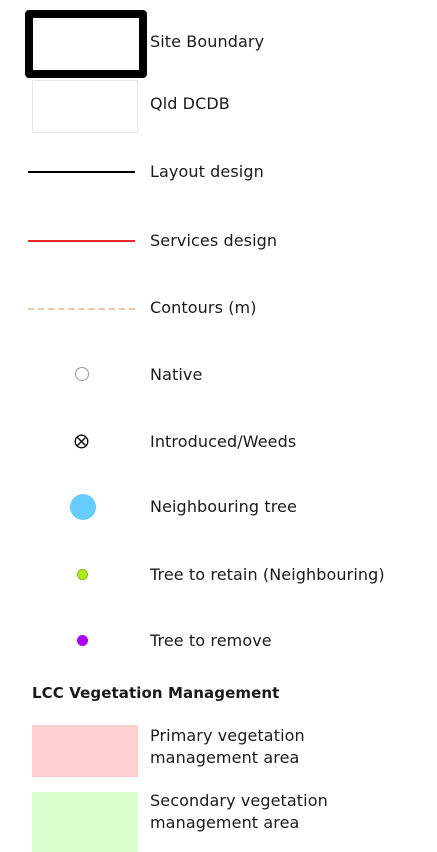  I want to click on legend-label-contours: Contours (m), so click(203, 307).